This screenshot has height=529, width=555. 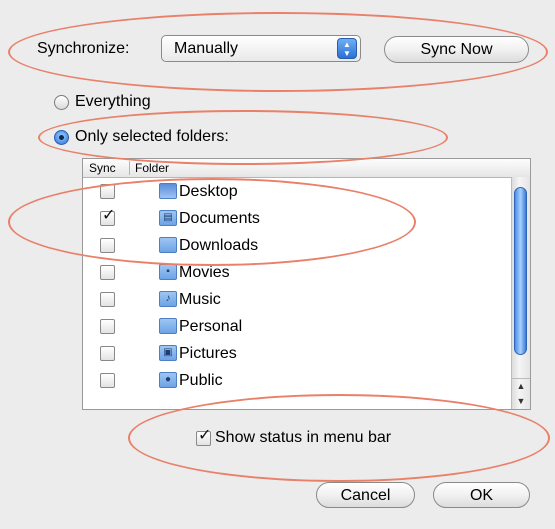 I want to click on desktop-folder-icon, so click(x=168, y=191).